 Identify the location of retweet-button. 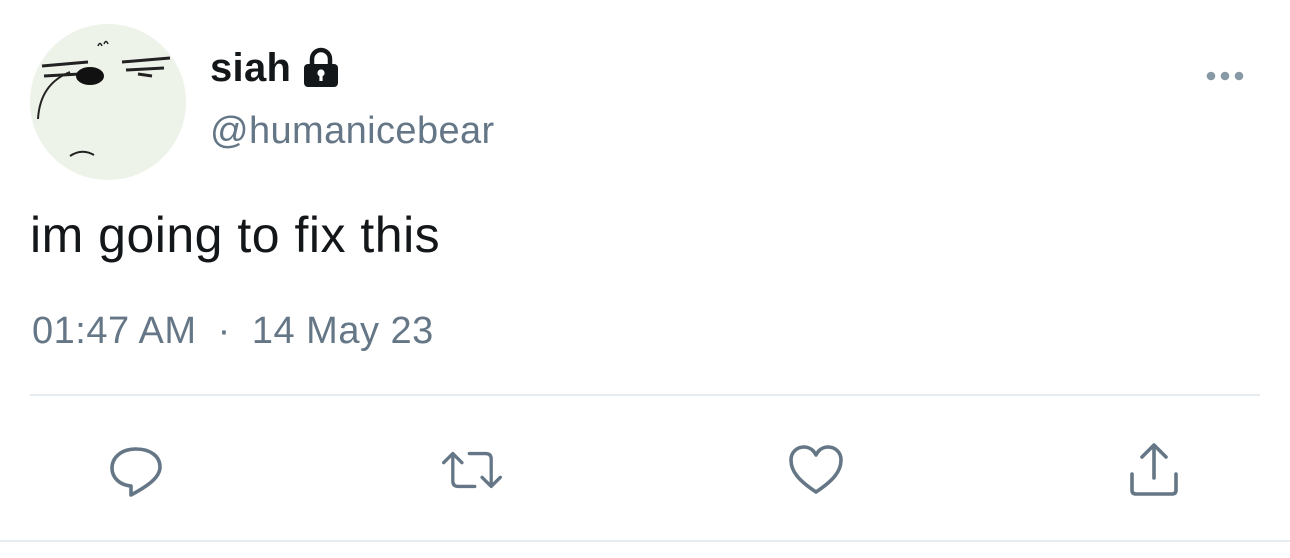
(472, 470).